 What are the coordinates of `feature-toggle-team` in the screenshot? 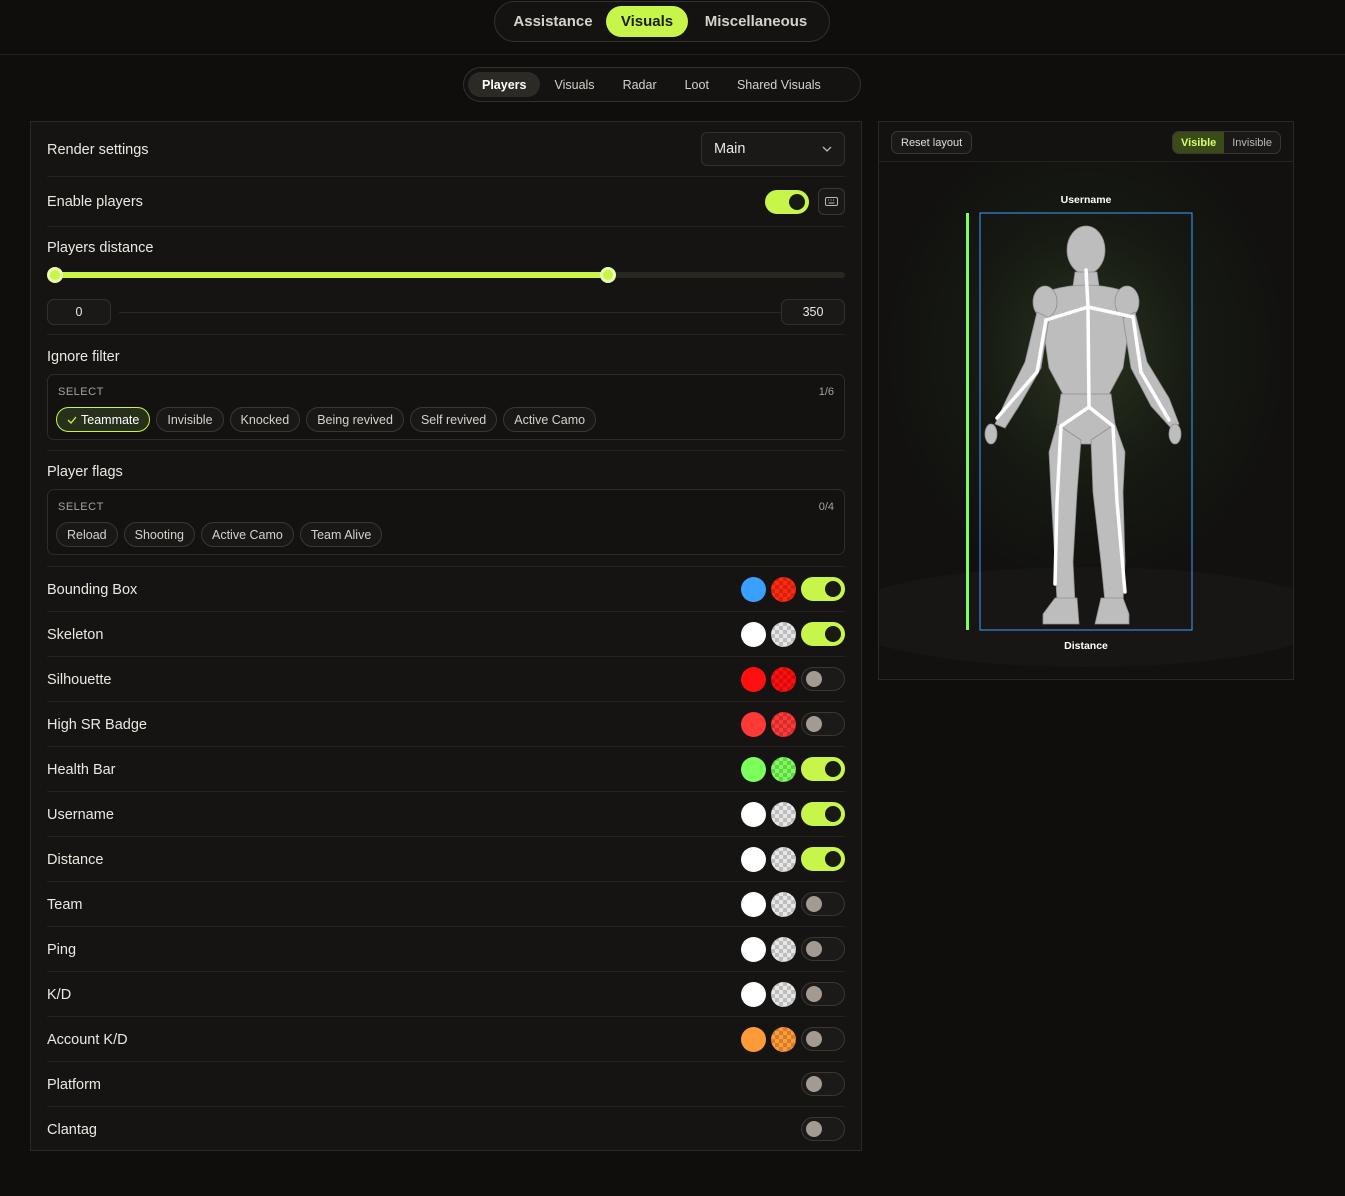 It's located at (823, 904).